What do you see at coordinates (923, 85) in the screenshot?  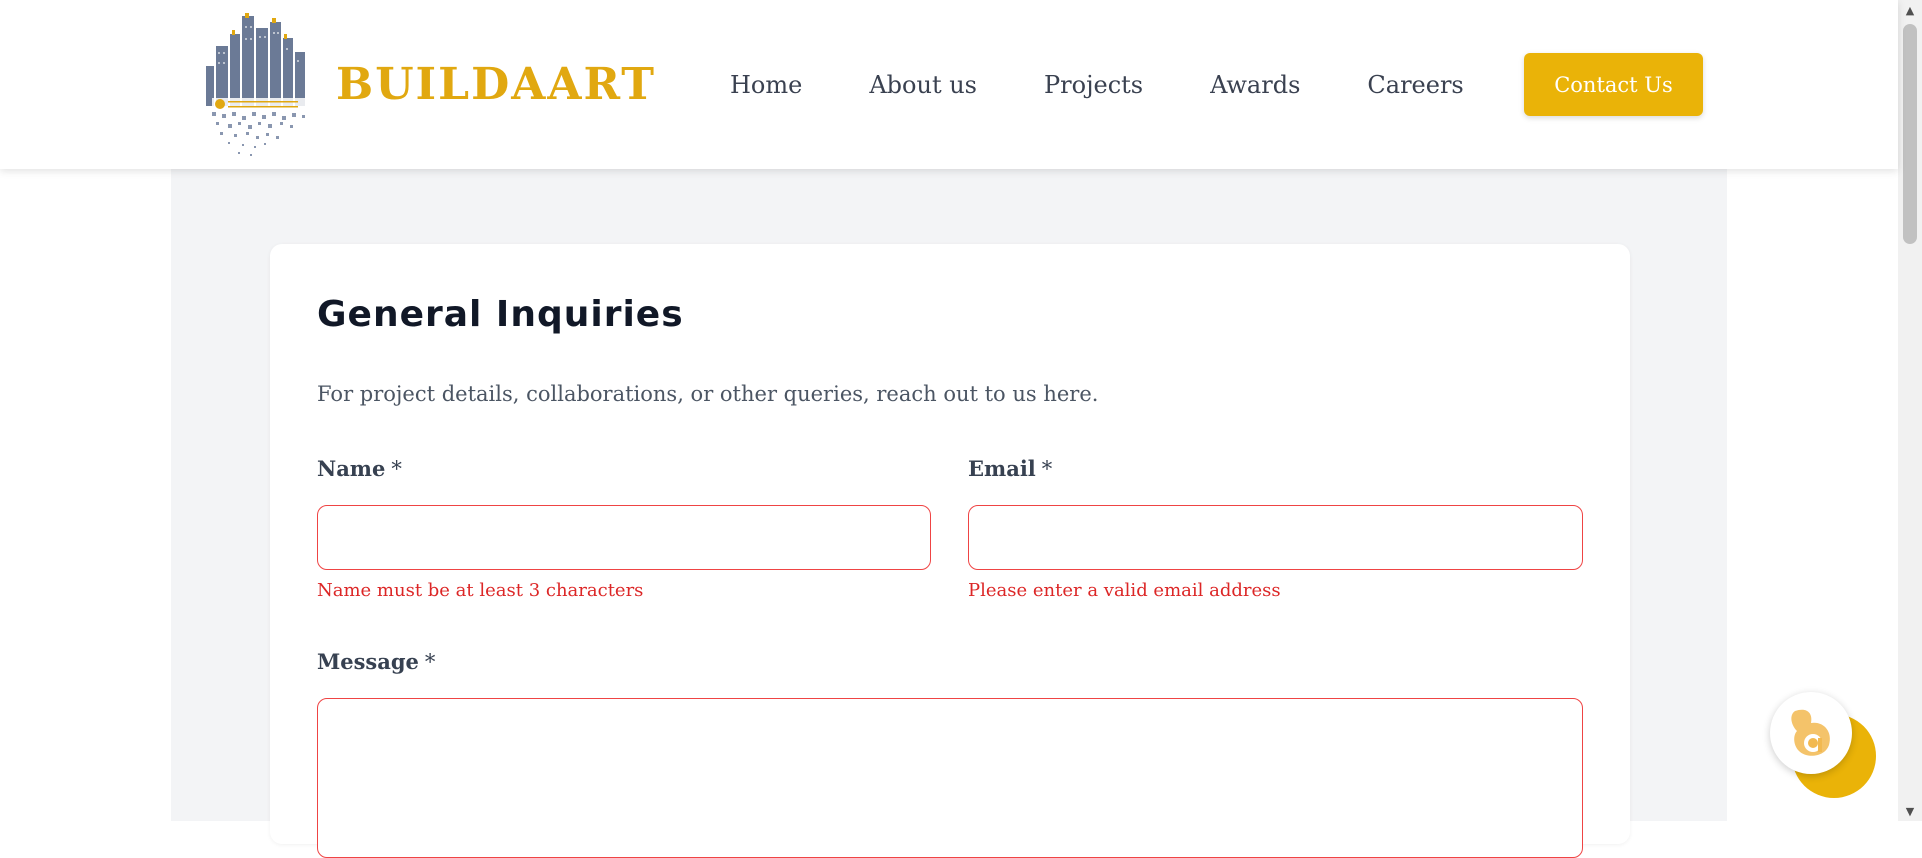 I see `nav-about-us: About us` at bounding box center [923, 85].